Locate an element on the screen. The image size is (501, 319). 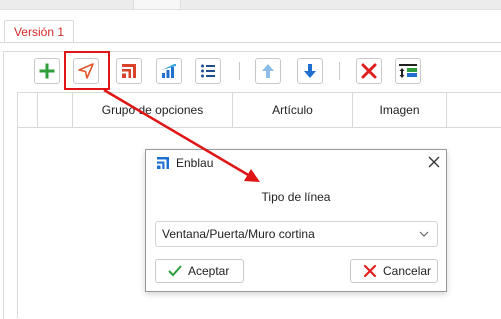
top-tab is located at coordinates (157, 4).